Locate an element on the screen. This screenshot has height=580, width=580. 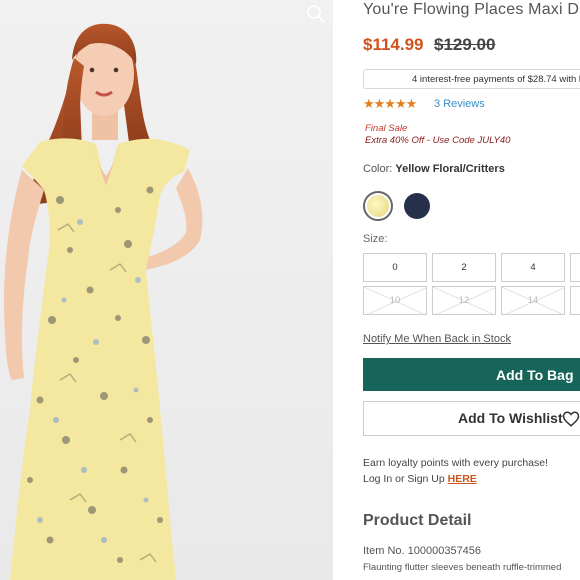
zoom-icon is located at coordinates (316, 14).